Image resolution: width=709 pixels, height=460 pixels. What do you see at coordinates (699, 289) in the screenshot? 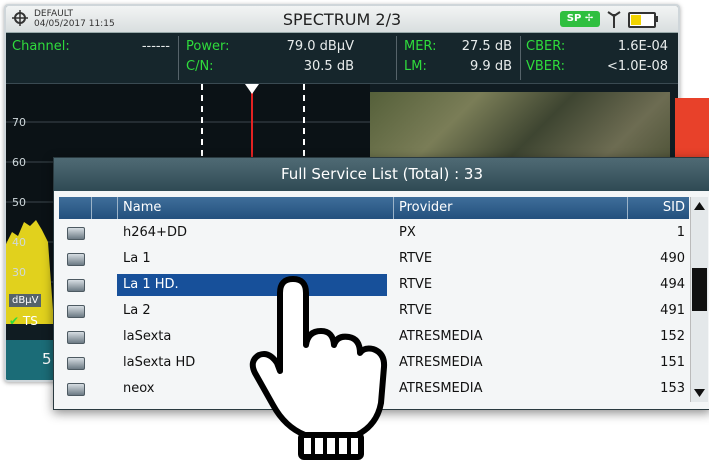
I see `scrollbar-thumb` at bounding box center [699, 289].